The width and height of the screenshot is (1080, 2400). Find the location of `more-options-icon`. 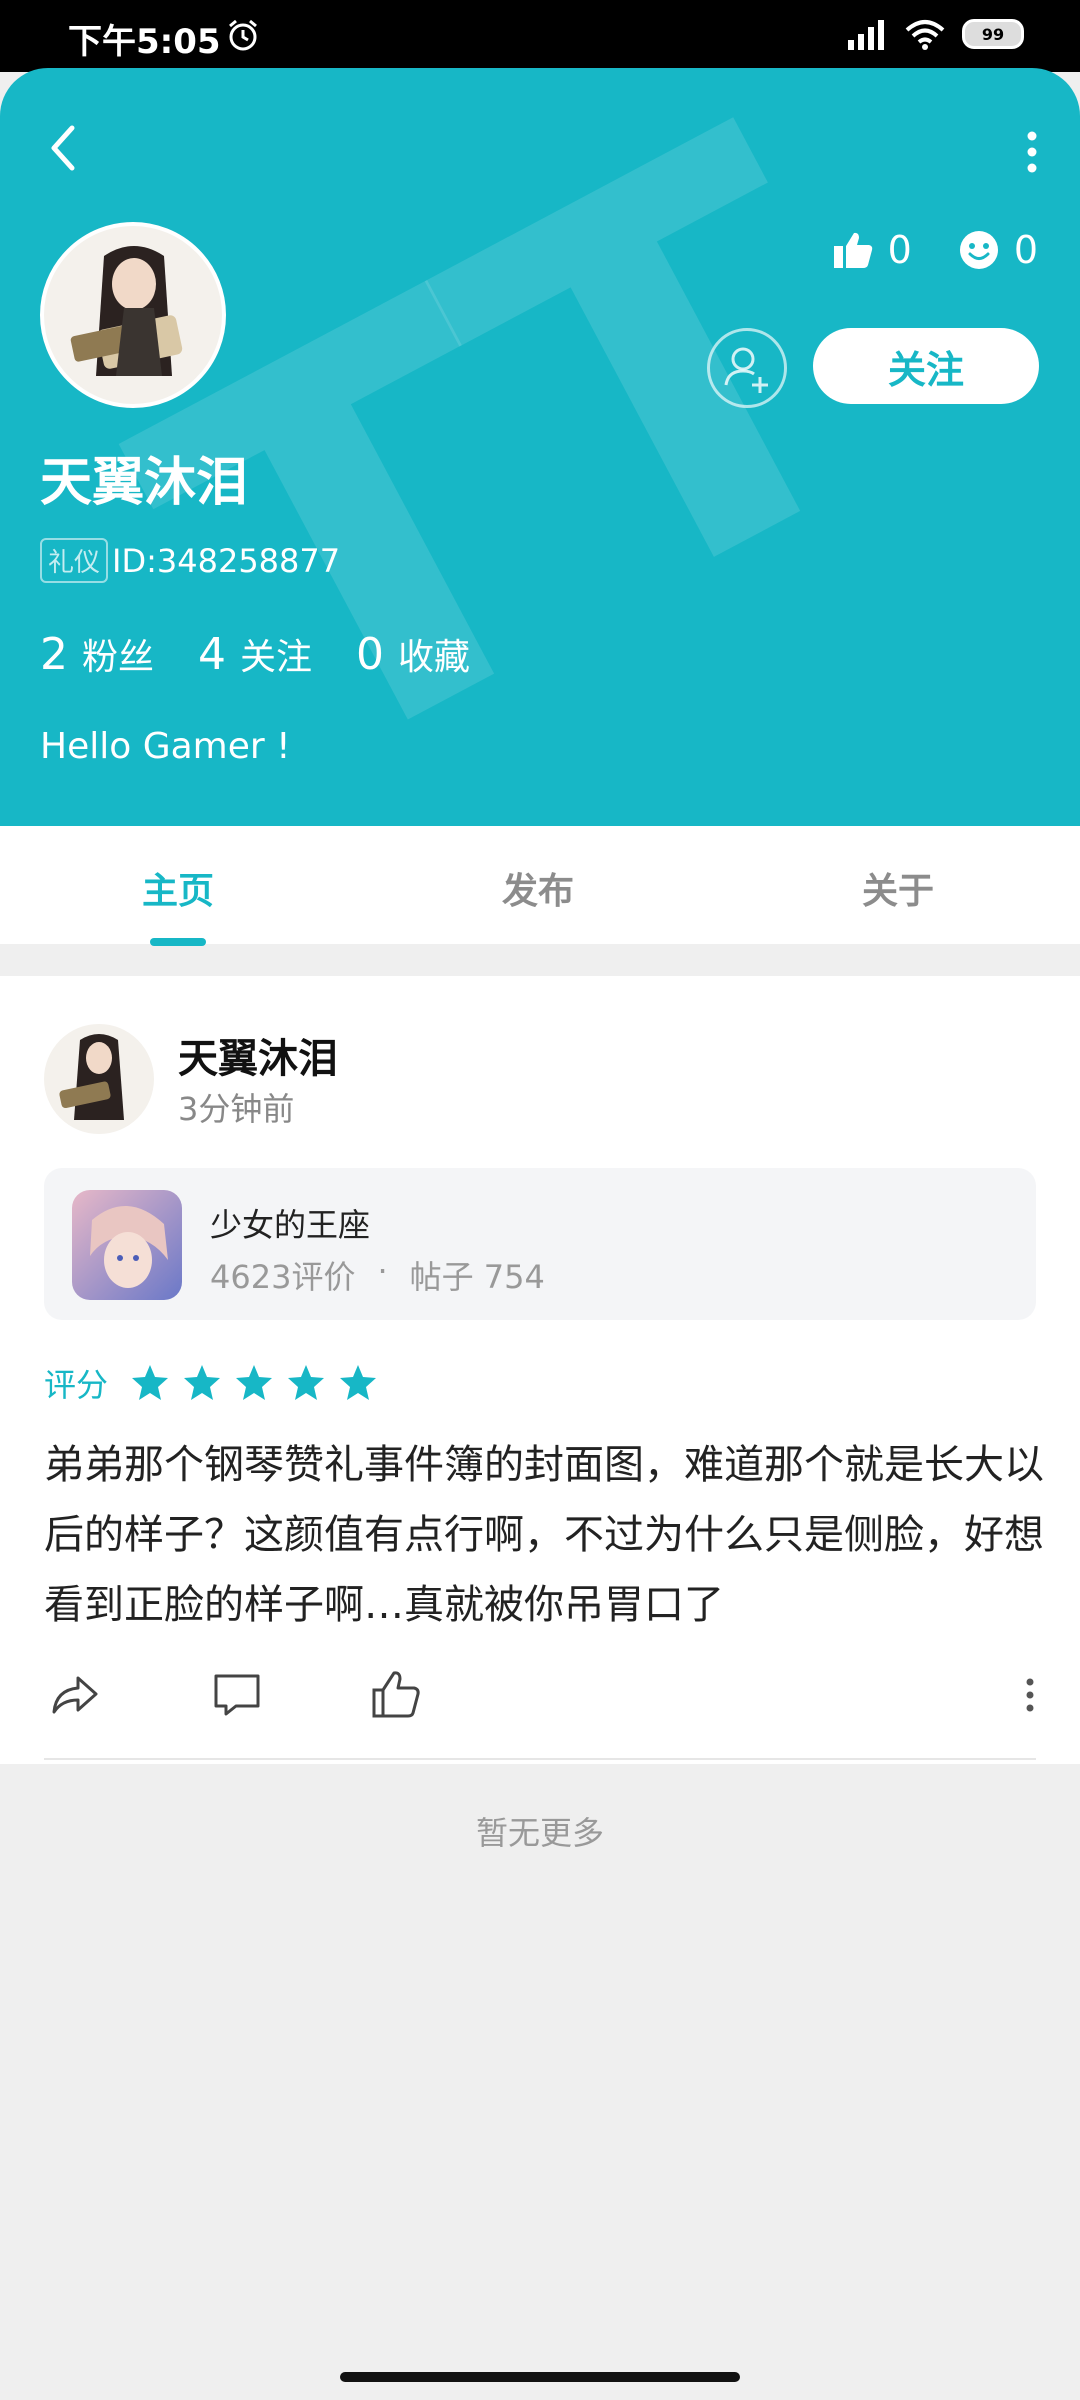

more-options-icon is located at coordinates (1032, 152).